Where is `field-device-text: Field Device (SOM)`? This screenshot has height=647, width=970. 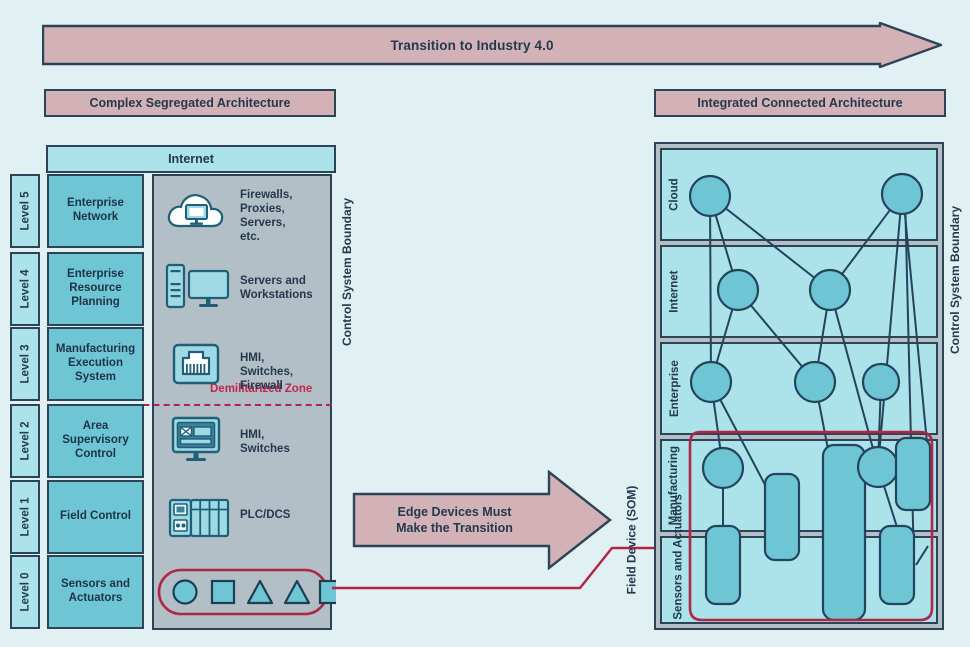
field-device-text: Field Device (SOM) is located at coordinates (631, 540).